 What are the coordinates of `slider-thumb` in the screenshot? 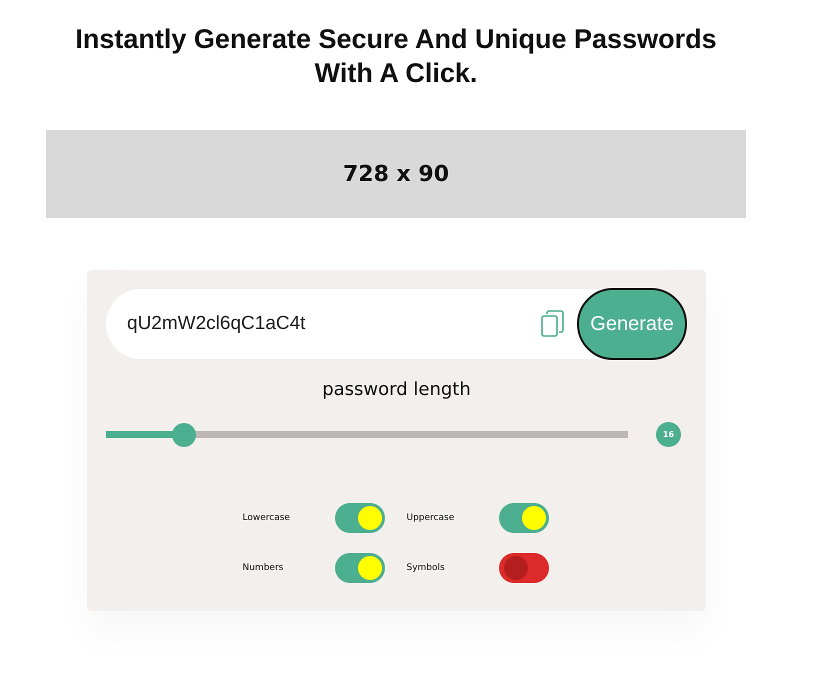 It's located at (184, 434).